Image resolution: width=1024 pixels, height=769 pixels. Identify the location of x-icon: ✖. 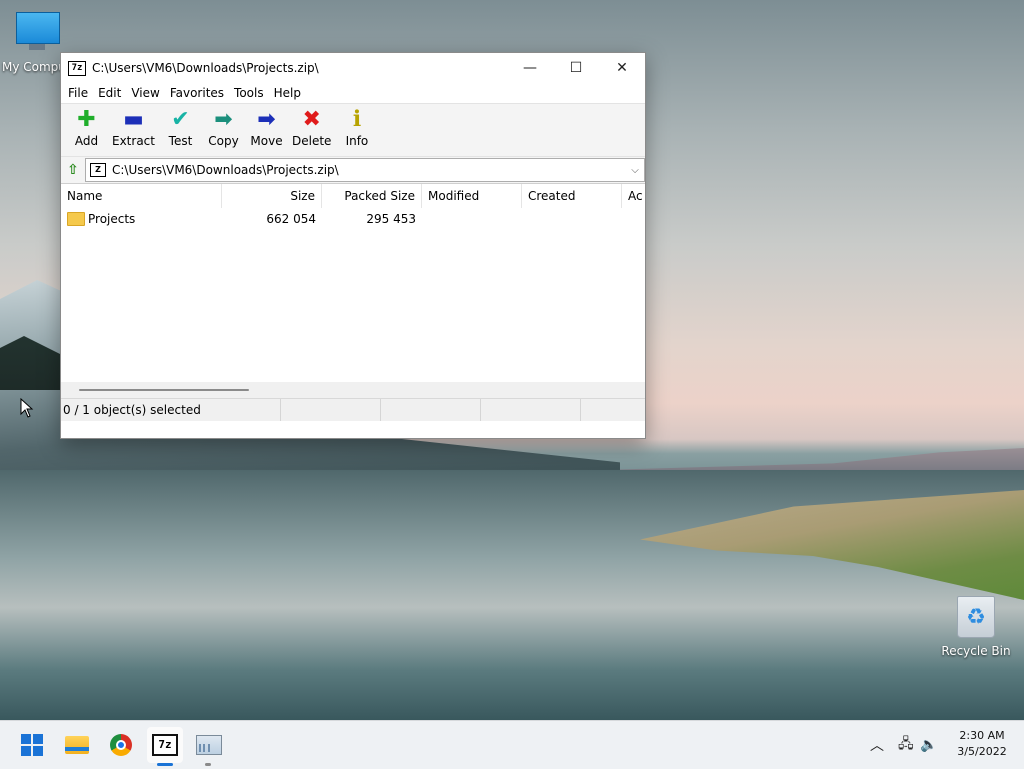
(311, 119).